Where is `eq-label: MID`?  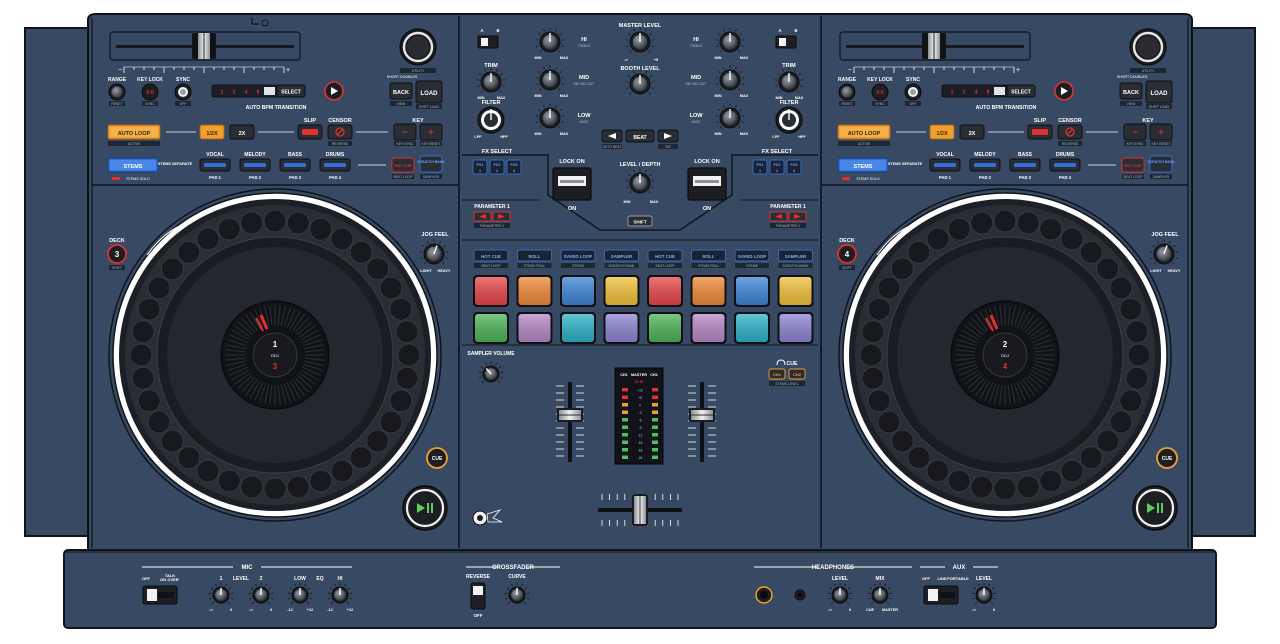
eq-label: MID is located at coordinates (584, 78).